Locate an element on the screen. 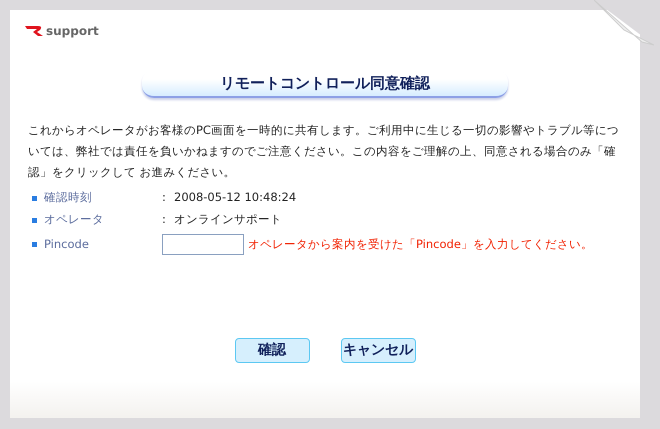 This screenshot has width=660, height=429. pincode-field is located at coordinates (203, 244).